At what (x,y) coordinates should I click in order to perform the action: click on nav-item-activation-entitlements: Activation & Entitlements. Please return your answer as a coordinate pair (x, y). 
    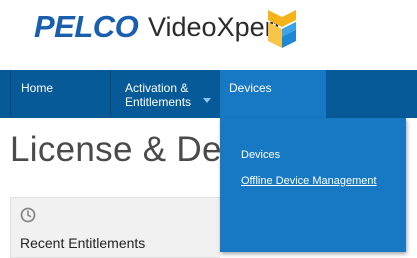
    Looking at the image, I should click on (165, 94).